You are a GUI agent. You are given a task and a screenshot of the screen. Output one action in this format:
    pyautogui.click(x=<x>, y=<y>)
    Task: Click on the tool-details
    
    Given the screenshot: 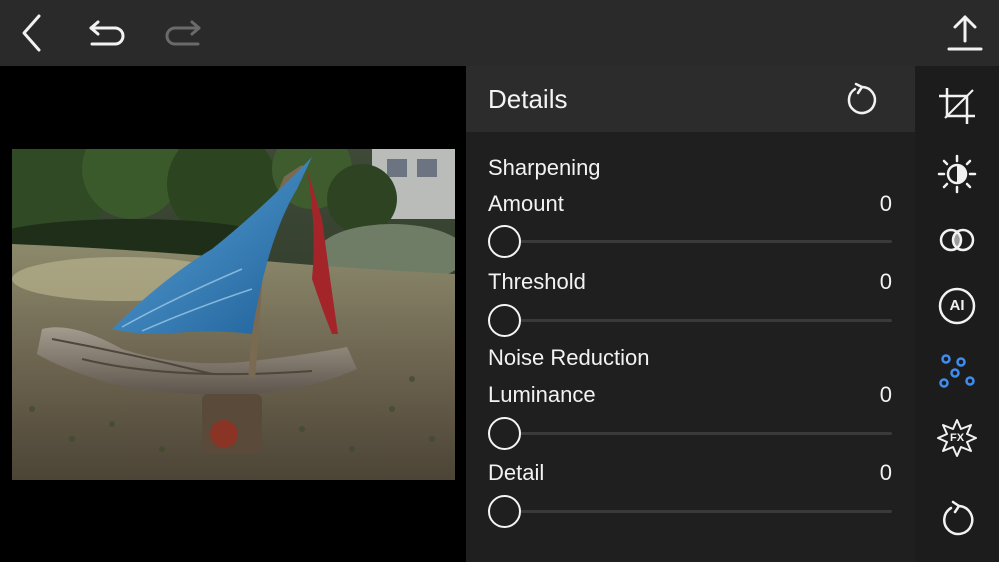 What is the action you would take?
    pyautogui.click(x=957, y=372)
    